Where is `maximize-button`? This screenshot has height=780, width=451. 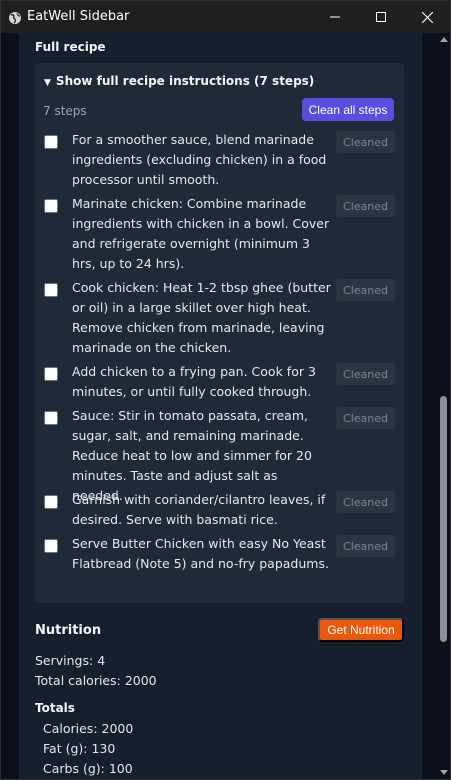 maximize-button is located at coordinates (381, 17).